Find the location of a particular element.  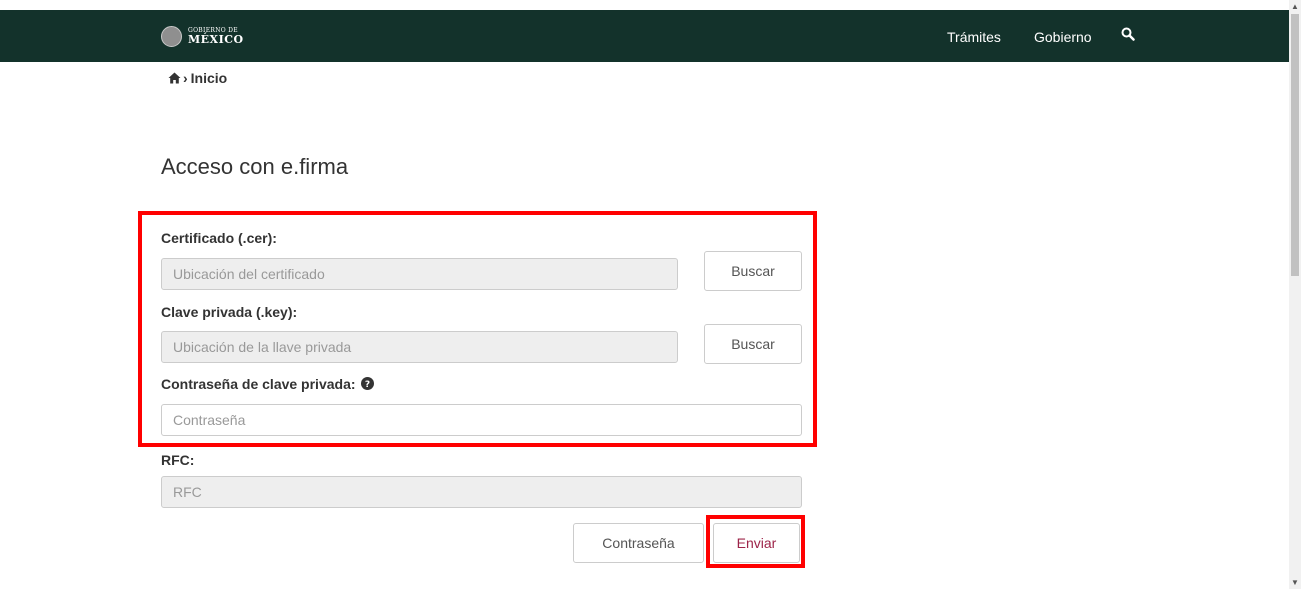

scroll-down-icon: ▼ is located at coordinates (1295, 582).